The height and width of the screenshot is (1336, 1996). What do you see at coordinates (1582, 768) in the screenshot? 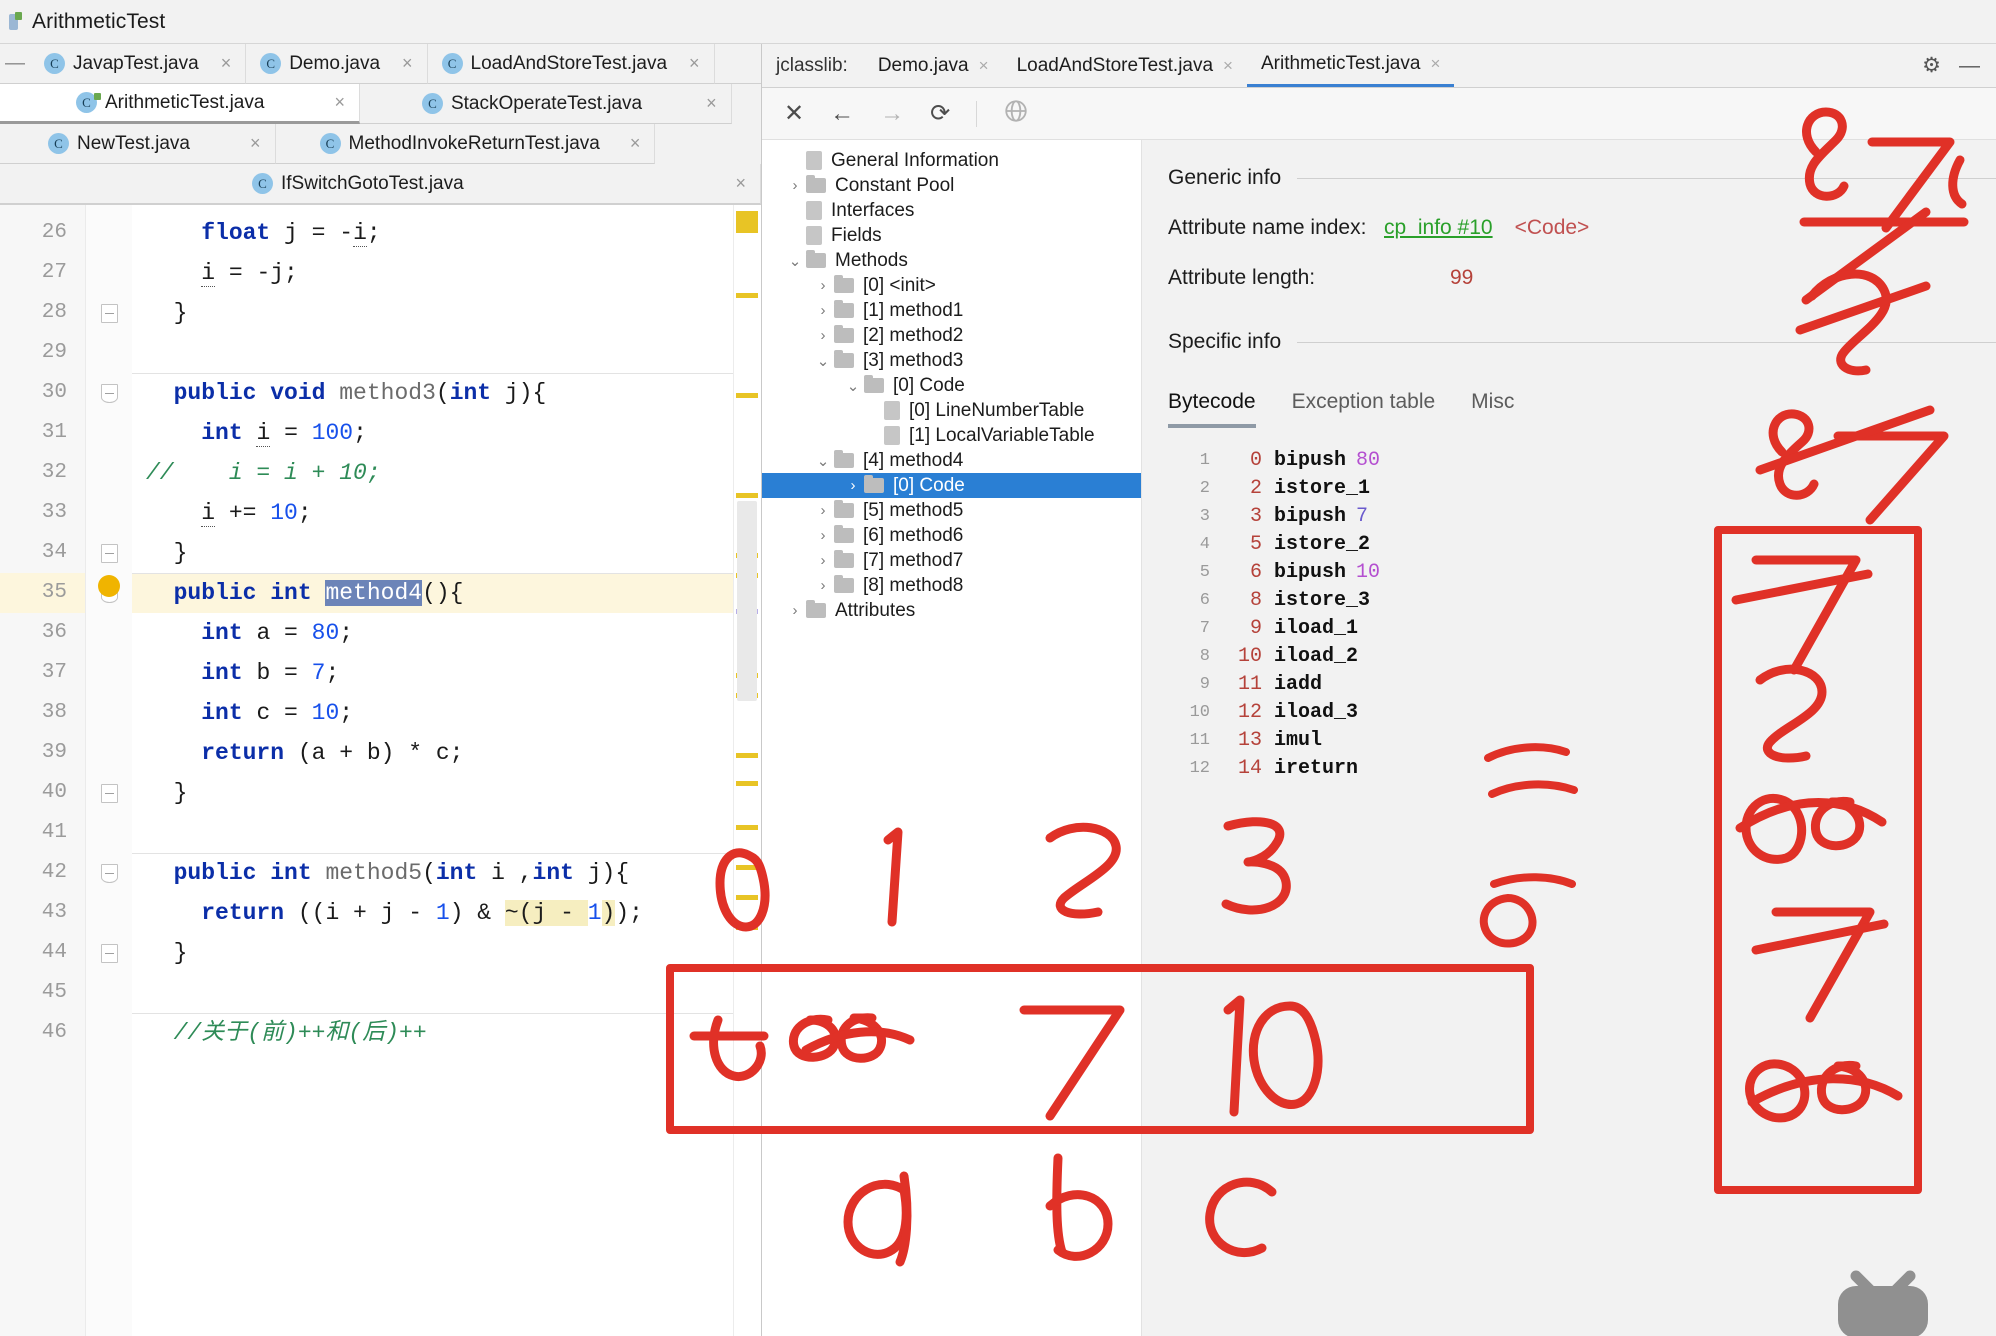
I see `bytecode-row: 12 14 ireturn` at bounding box center [1582, 768].